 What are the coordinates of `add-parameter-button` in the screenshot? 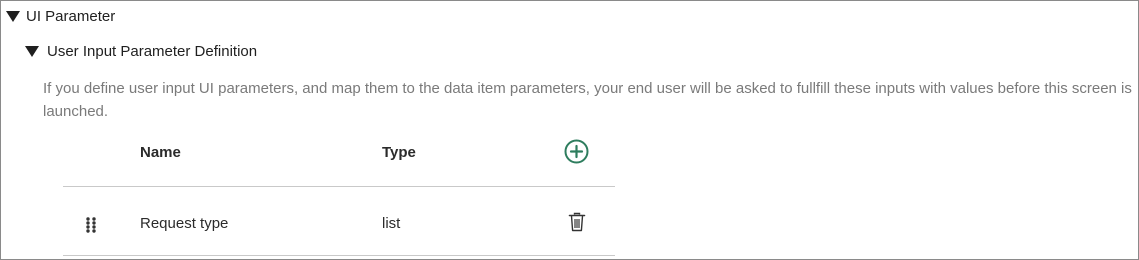 It's located at (576, 151).